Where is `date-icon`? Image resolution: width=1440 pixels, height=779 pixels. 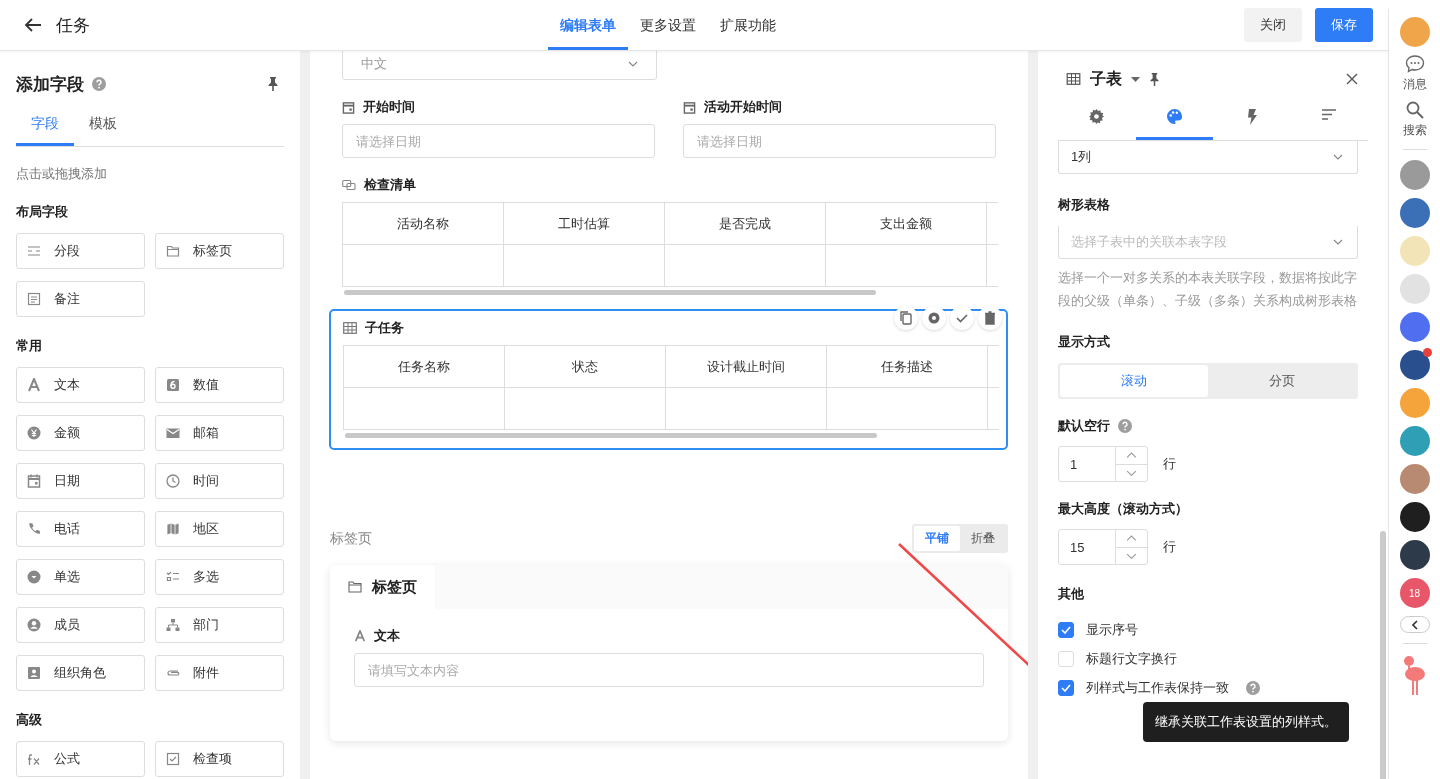 date-icon is located at coordinates (34, 481).